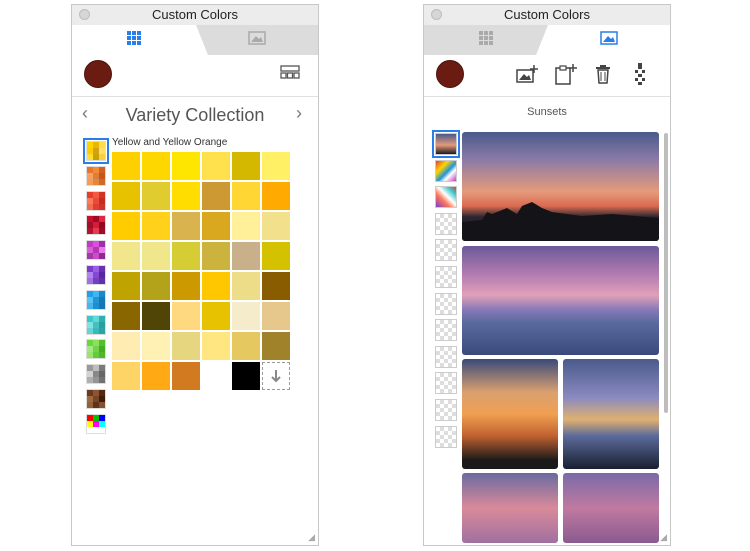 Image resolution: width=750 pixels, height=551 pixels. What do you see at coordinates (290, 74) in the screenshot?
I see `layout-options-icon` at bounding box center [290, 74].